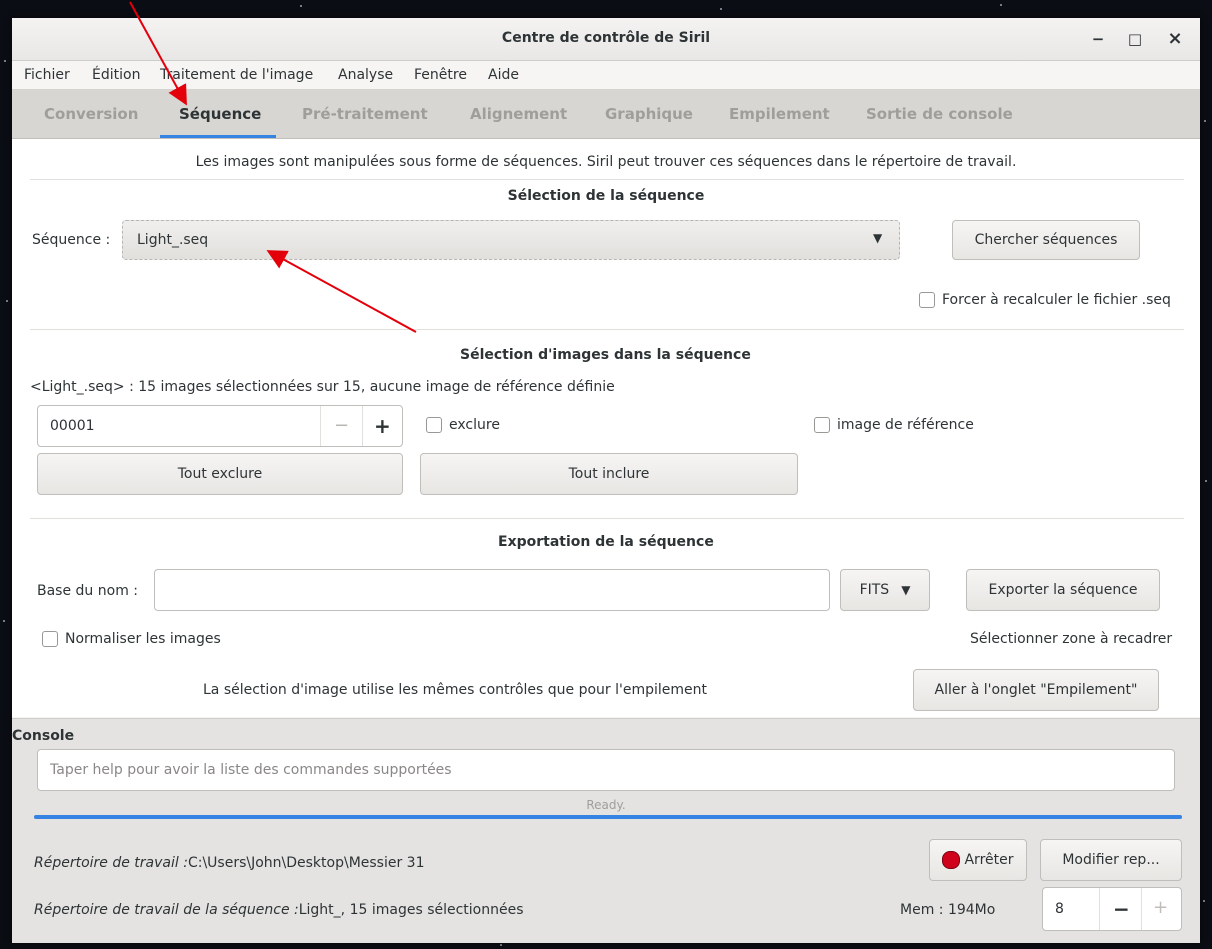 This screenshot has width=1212, height=949. I want to click on arrow-to-sequence-combo, so click(341, 291).